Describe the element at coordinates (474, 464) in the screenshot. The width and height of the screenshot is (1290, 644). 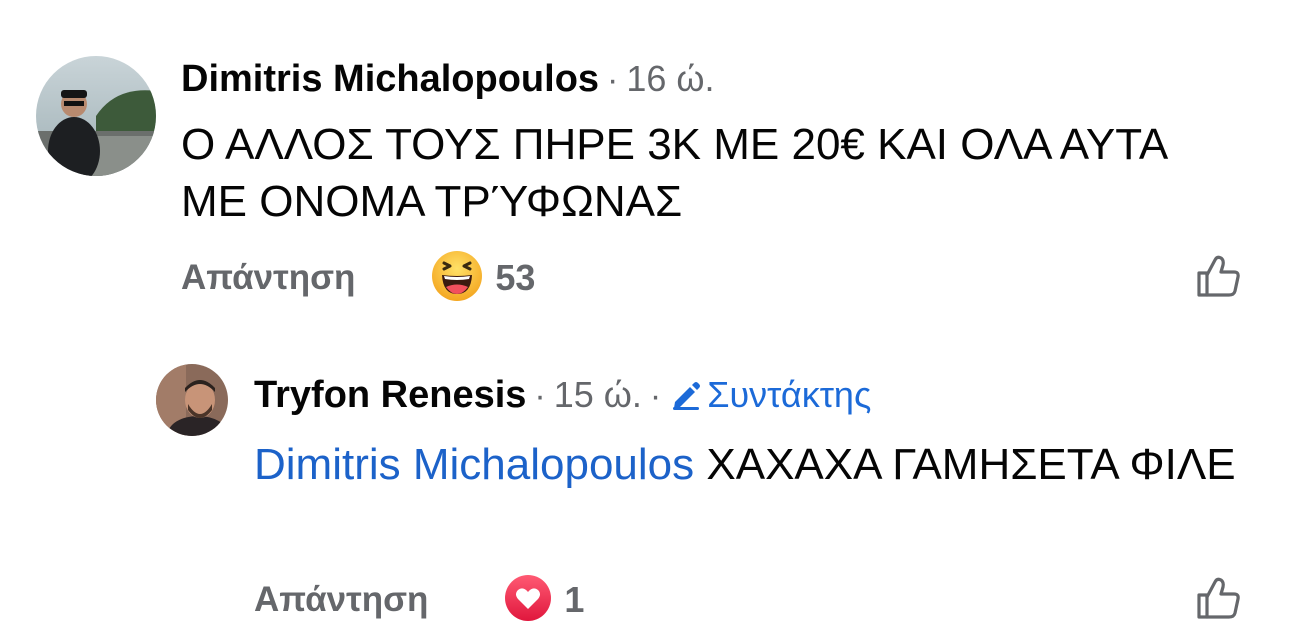
I see `mention-link: Dimitris Michalopoulos` at that location.